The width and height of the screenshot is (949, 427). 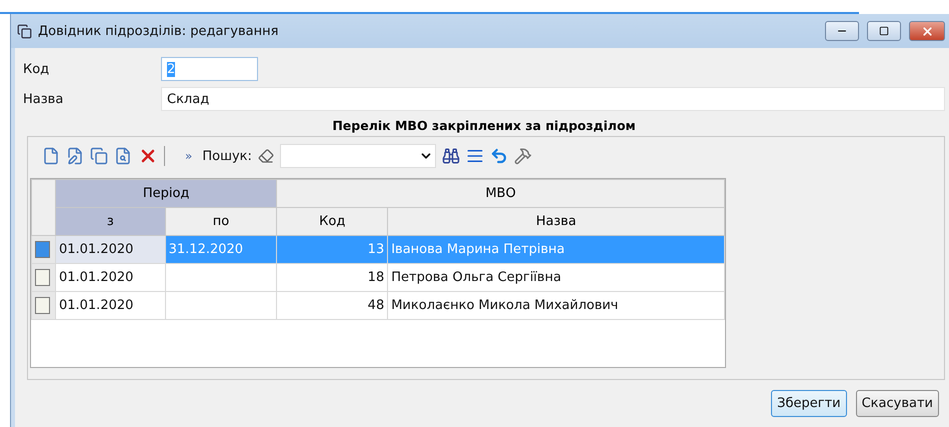 What do you see at coordinates (266, 156) in the screenshot?
I see `eraser-icon` at bounding box center [266, 156].